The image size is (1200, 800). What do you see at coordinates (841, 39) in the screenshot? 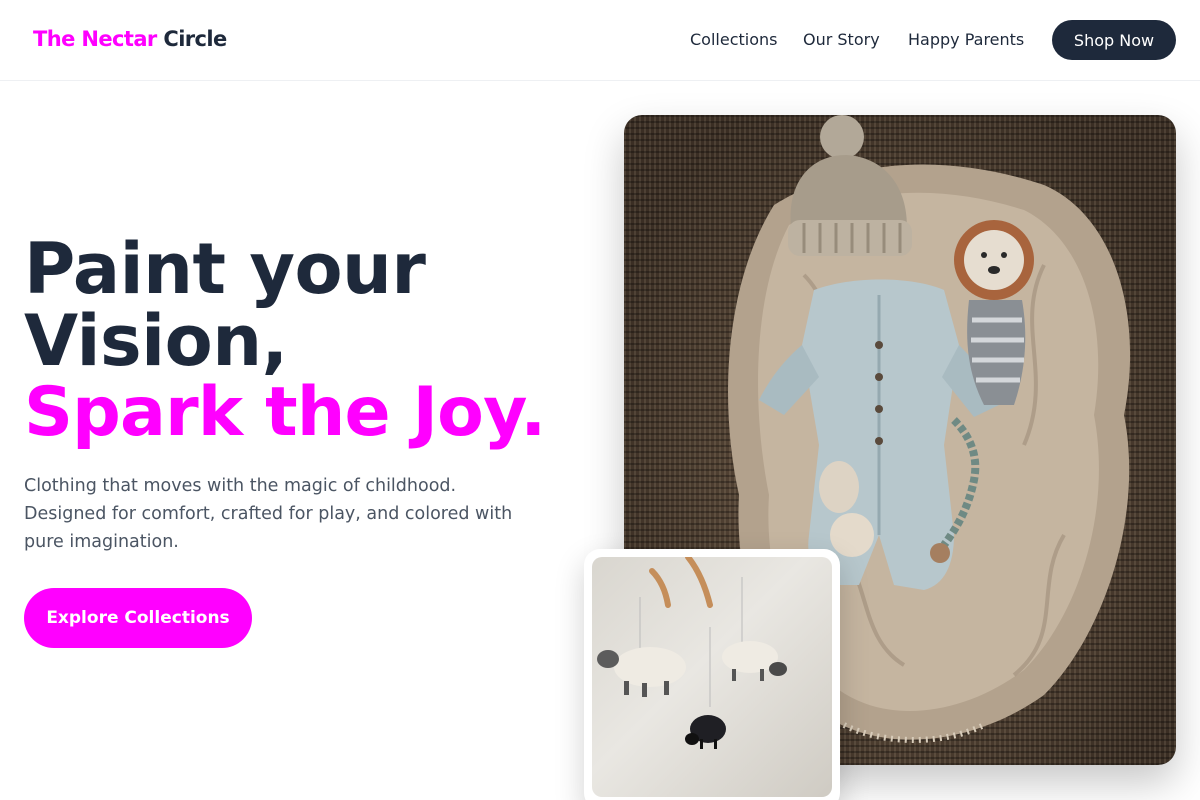
I see `nav-link-our-story: Our Story` at bounding box center [841, 39].